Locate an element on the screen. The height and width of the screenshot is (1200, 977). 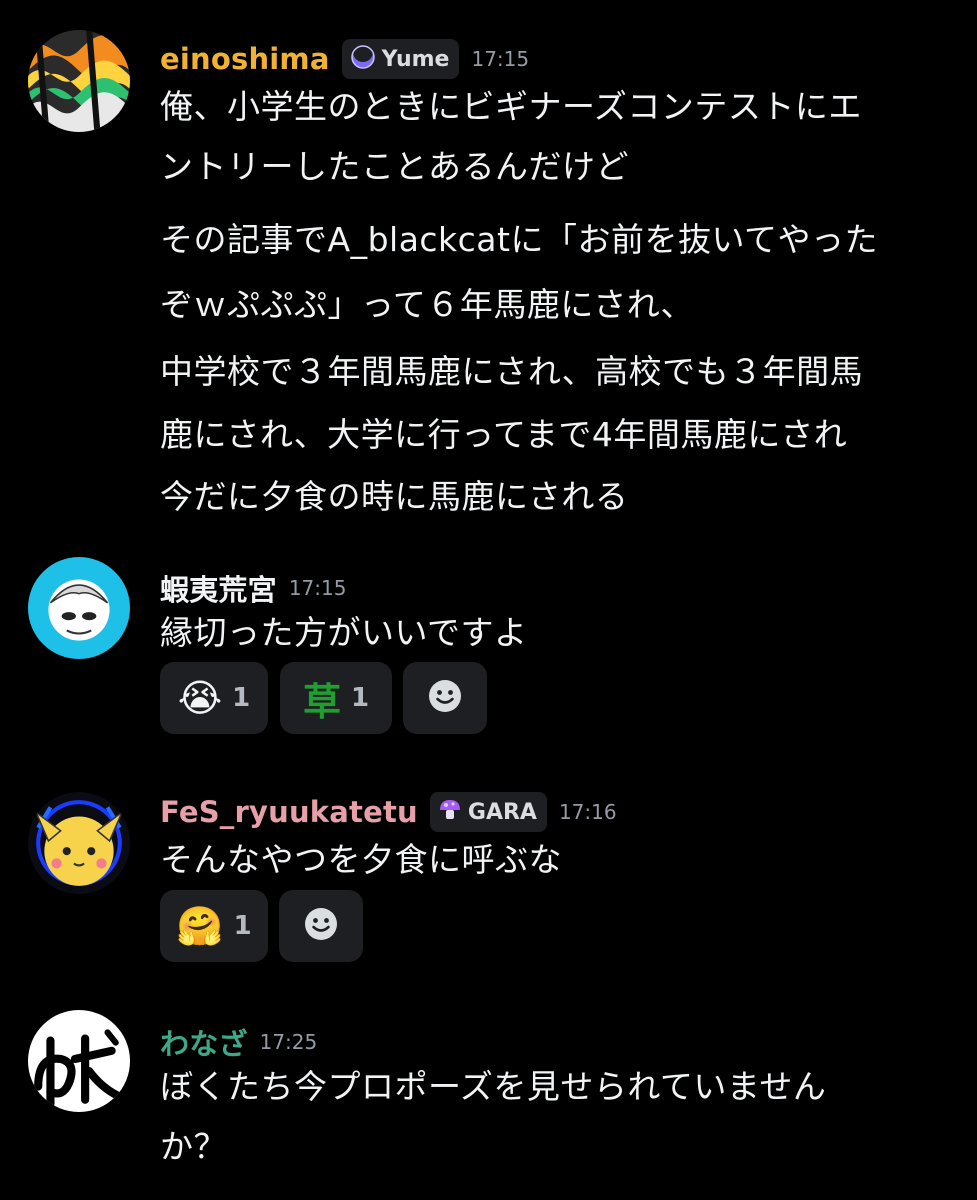
server-tag-label: GARA is located at coordinates (502, 812).